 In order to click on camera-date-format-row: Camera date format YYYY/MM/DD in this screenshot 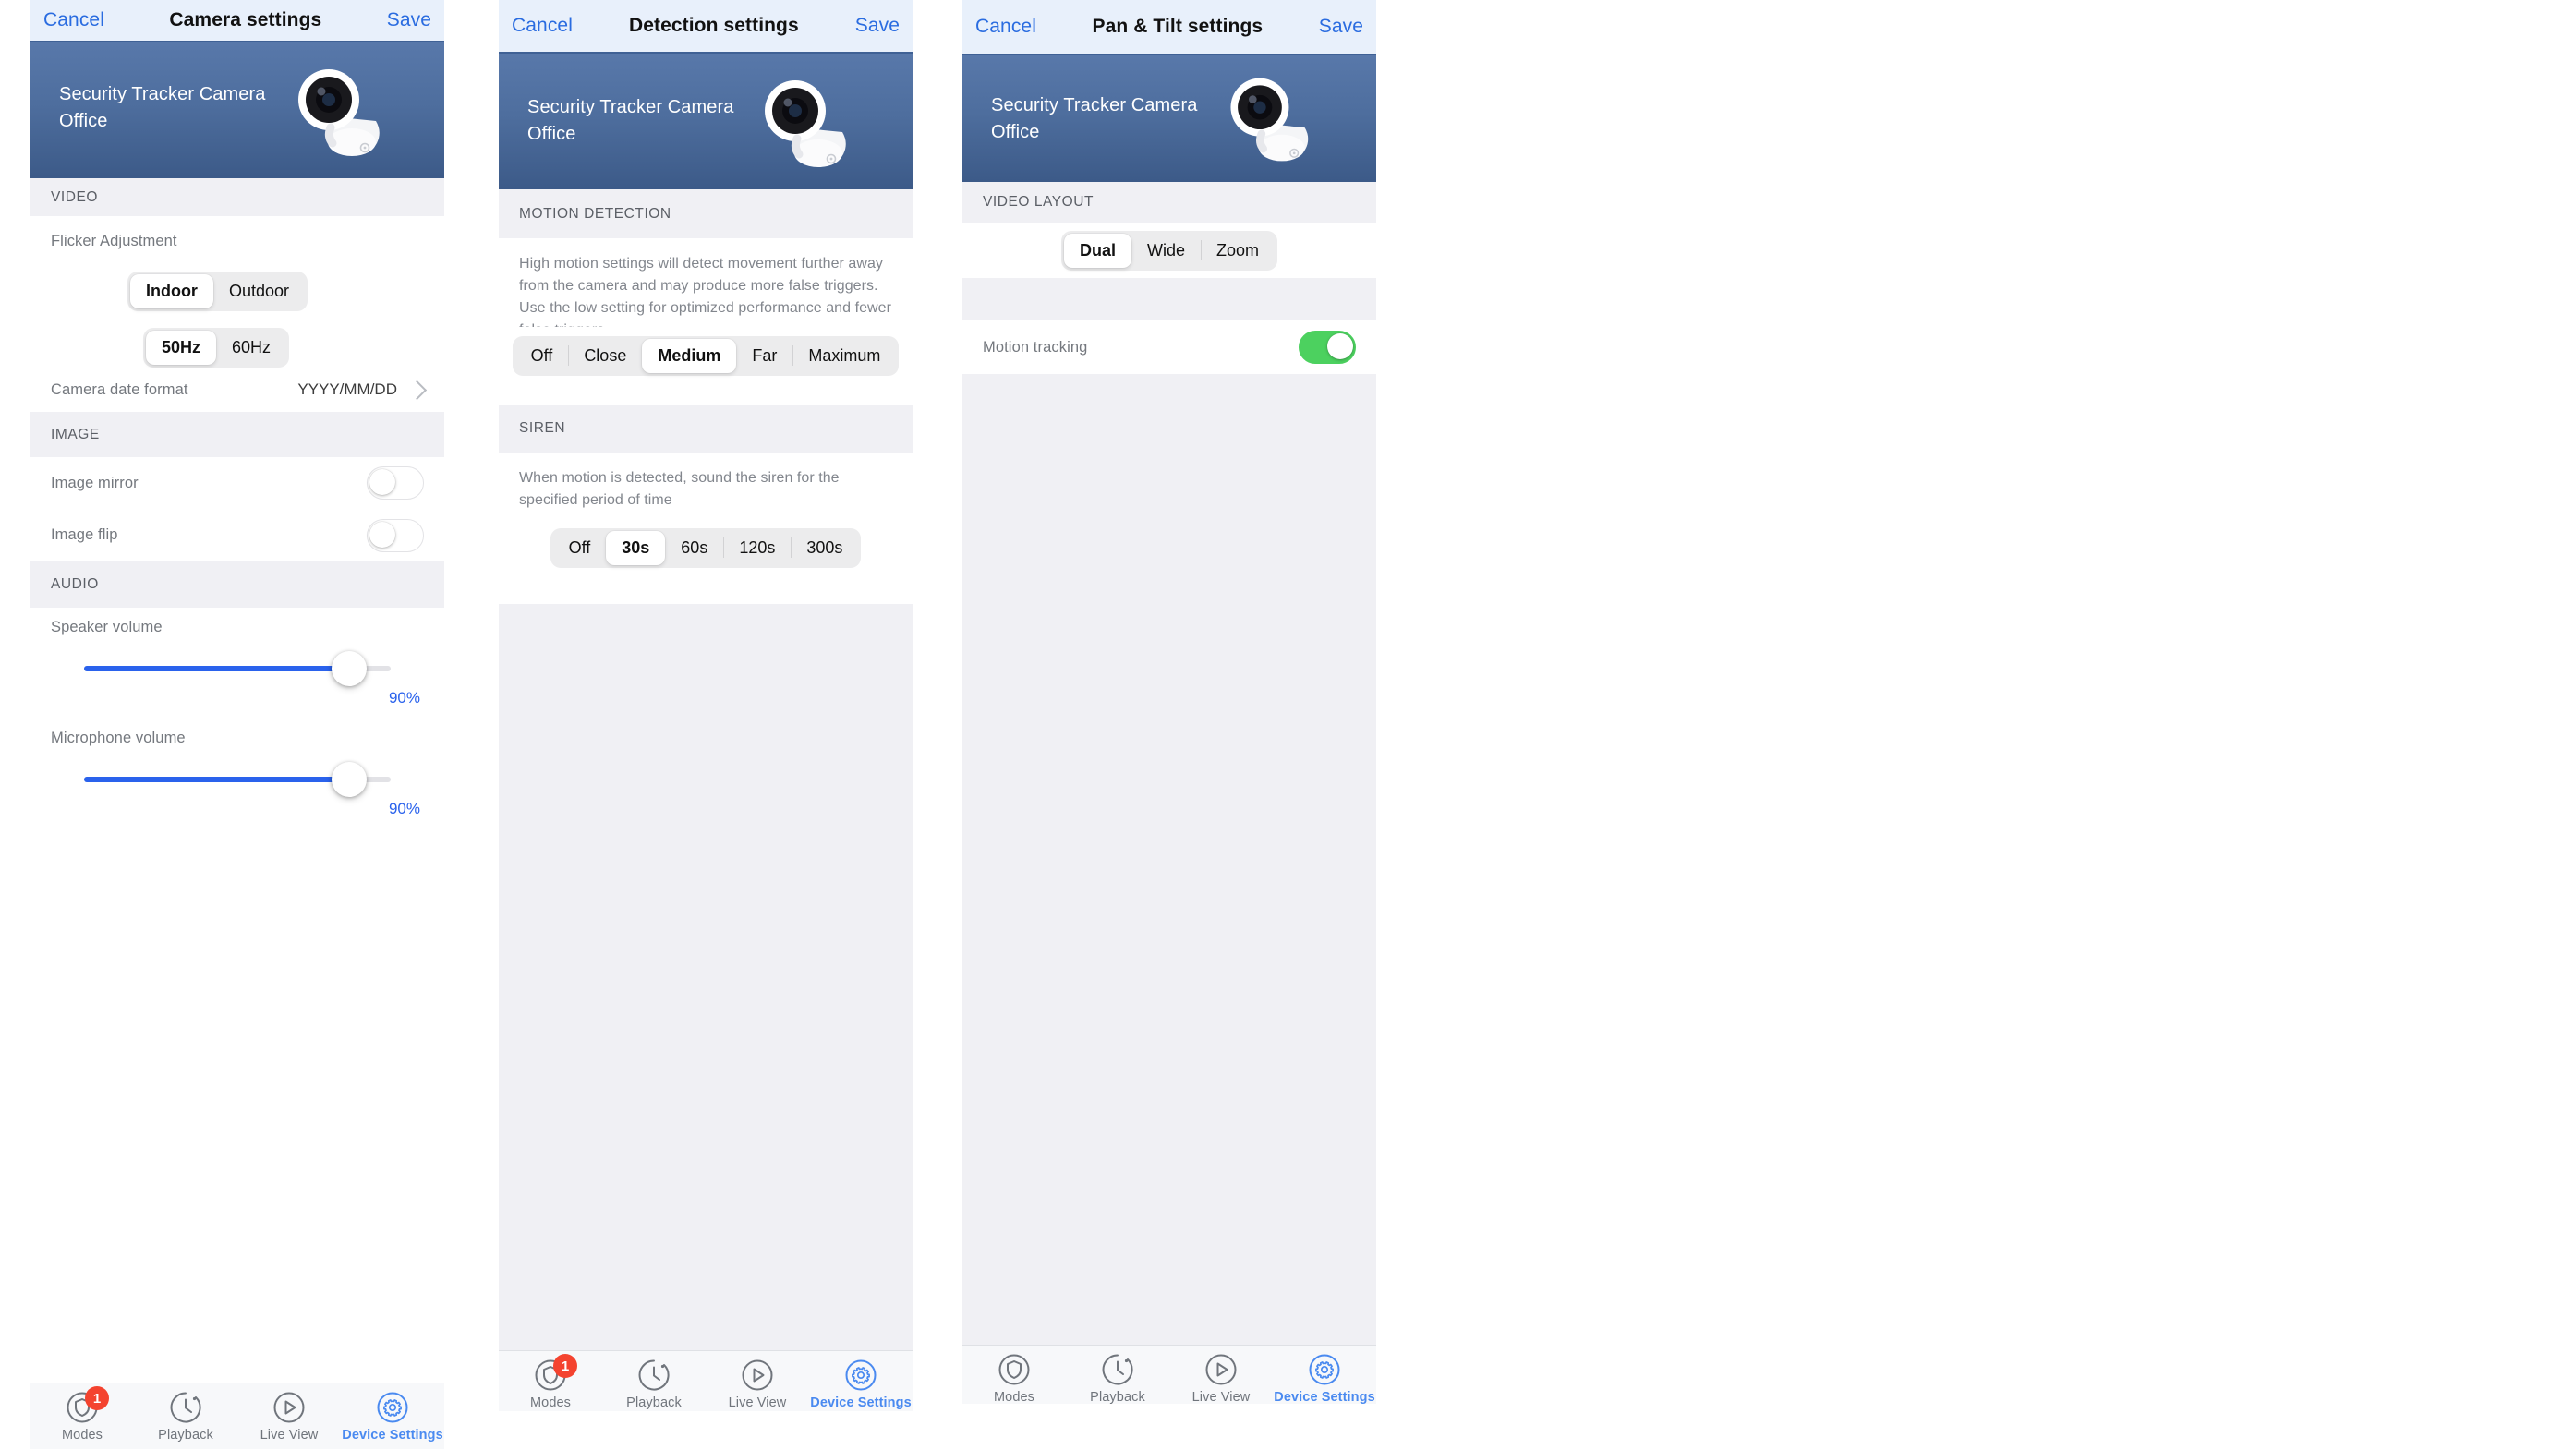, I will do `click(237, 390)`.